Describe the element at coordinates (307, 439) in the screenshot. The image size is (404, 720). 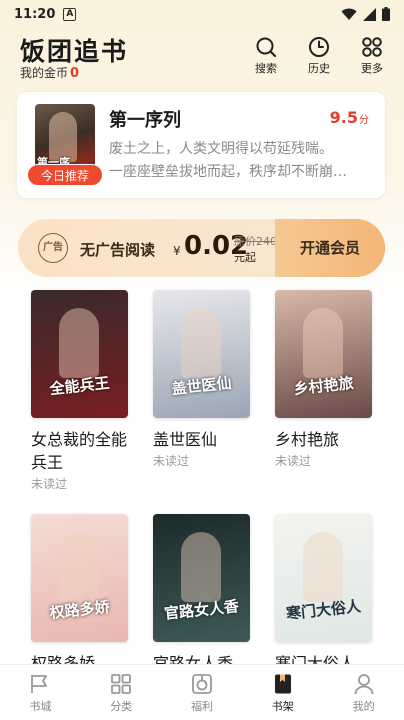
I see `book-title: 乡村艳旅` at that location.